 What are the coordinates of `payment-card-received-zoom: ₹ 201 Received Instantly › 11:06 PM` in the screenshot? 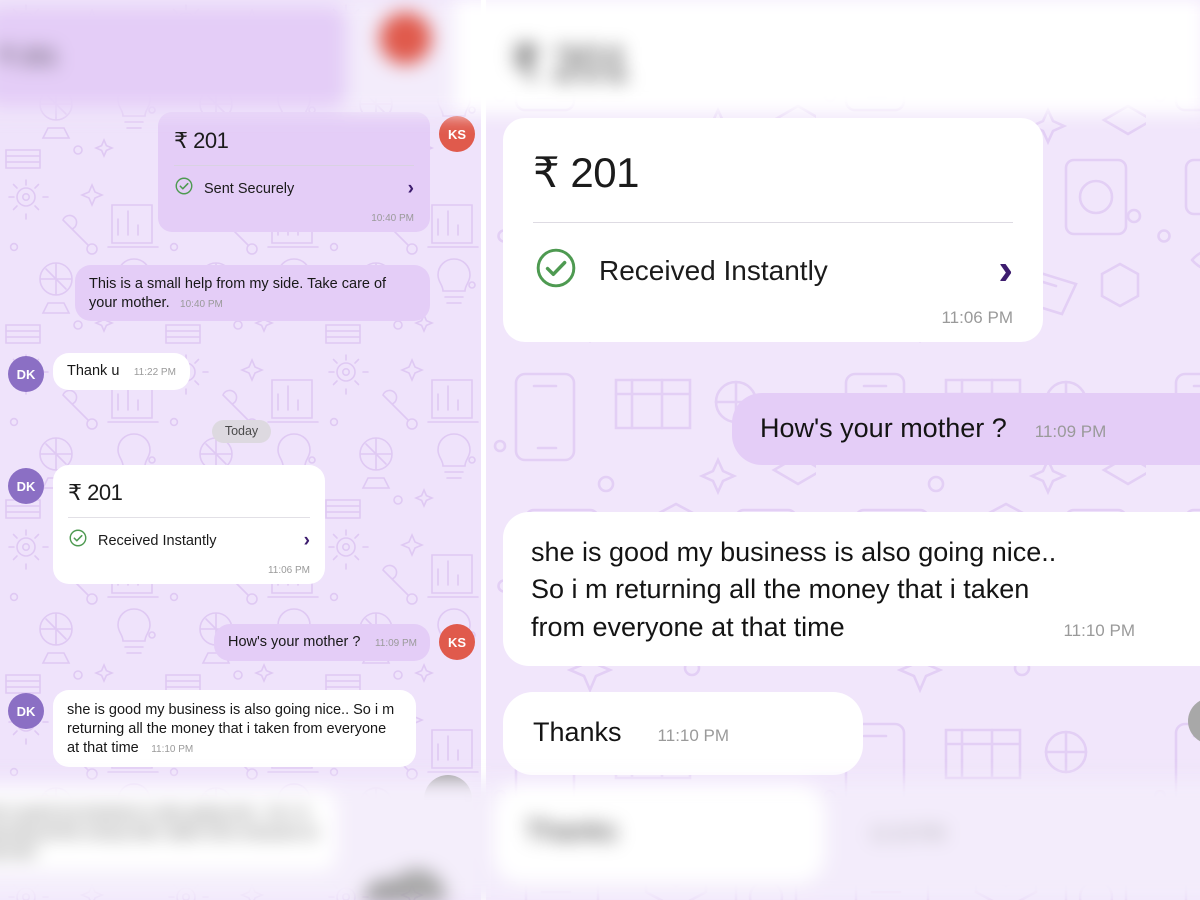 It's located at (773, 230).